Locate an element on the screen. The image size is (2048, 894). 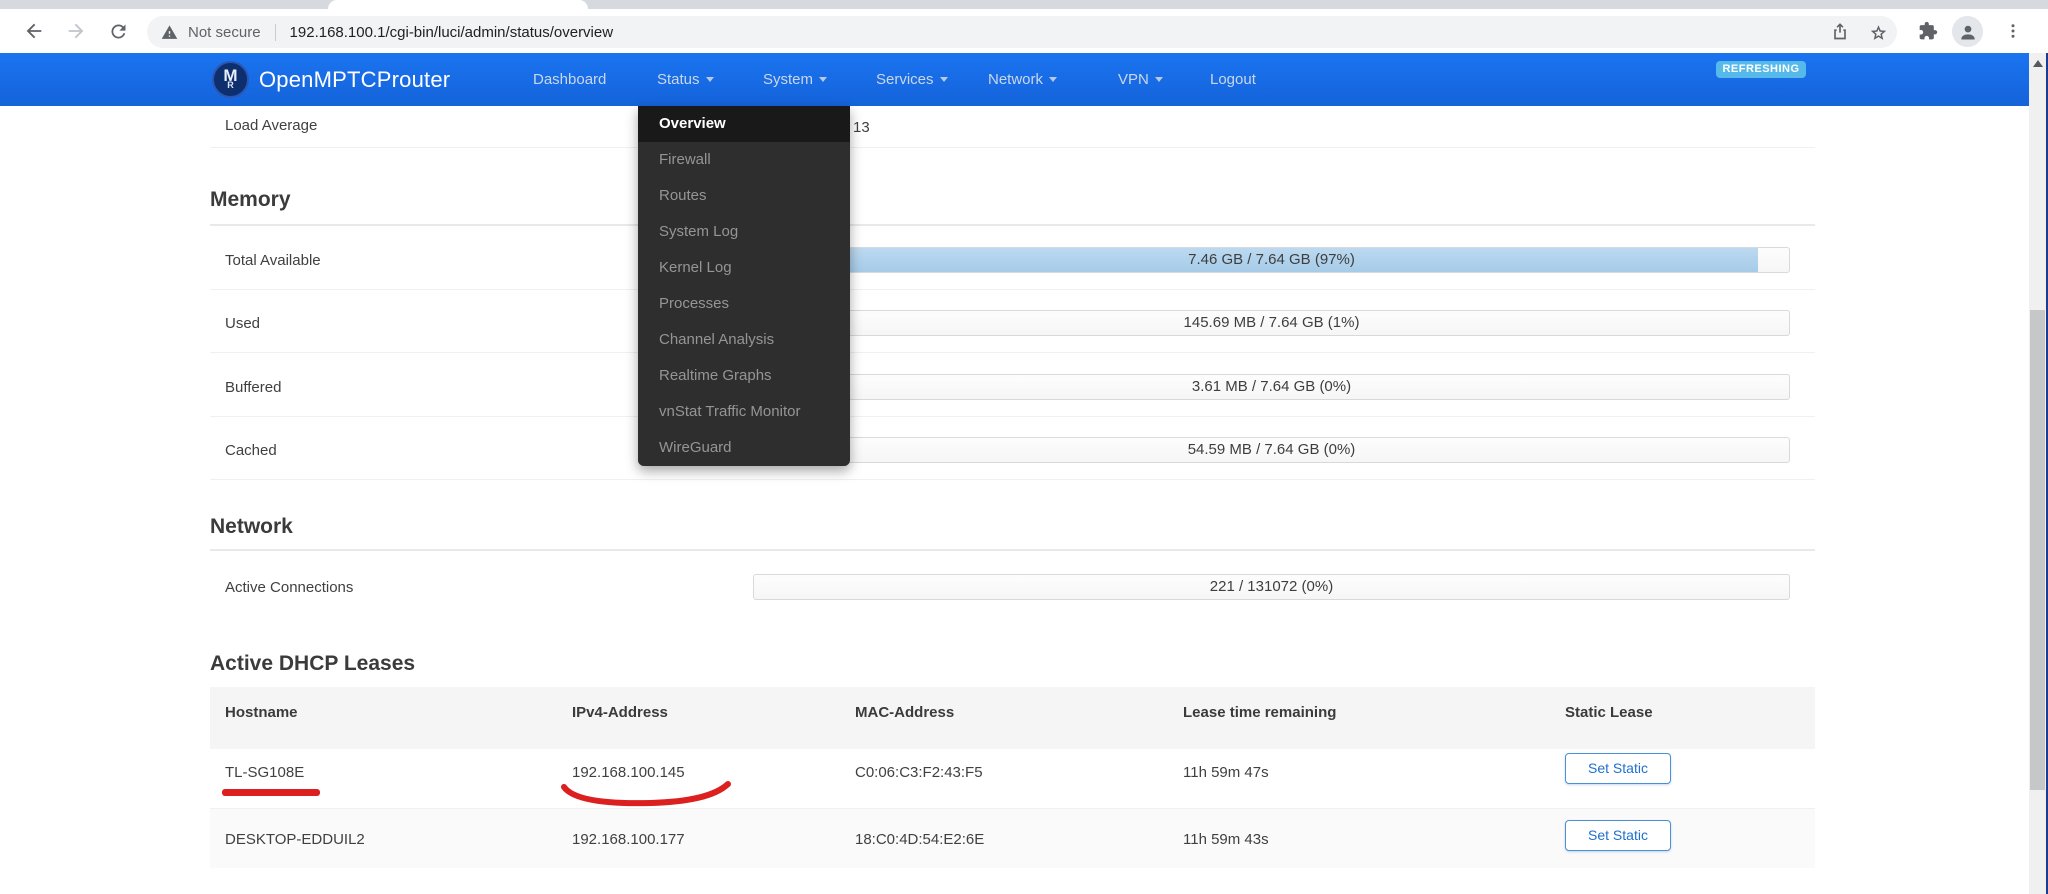
logo-letter-r: R is located at coordinates (230, 85).